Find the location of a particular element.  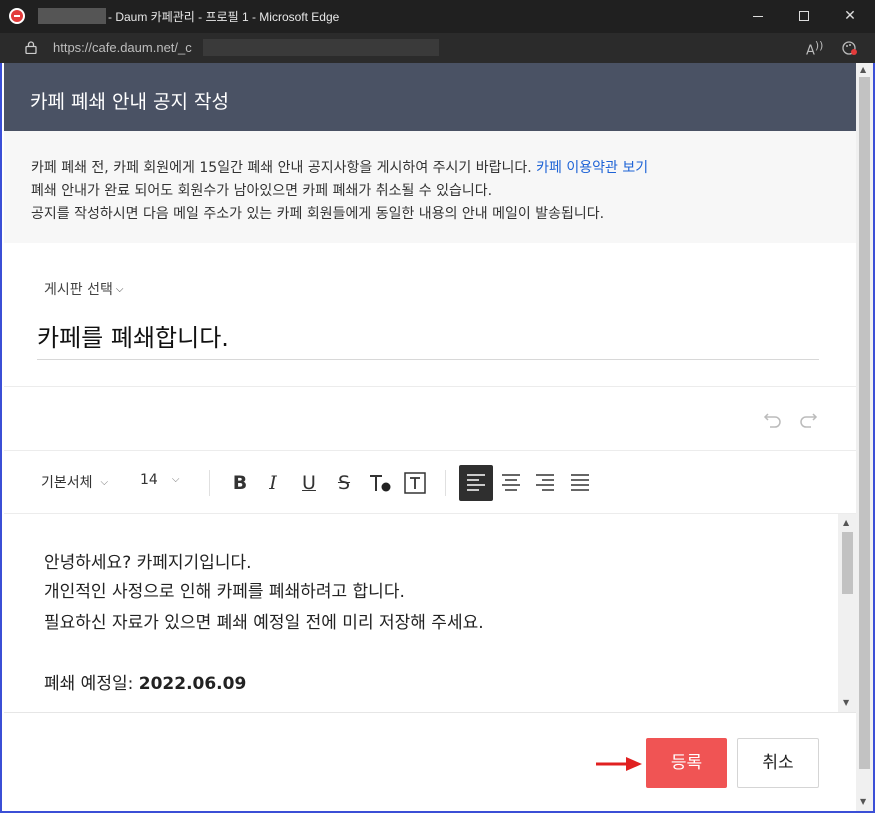

align-left-button is located at coordinates (476, 483).